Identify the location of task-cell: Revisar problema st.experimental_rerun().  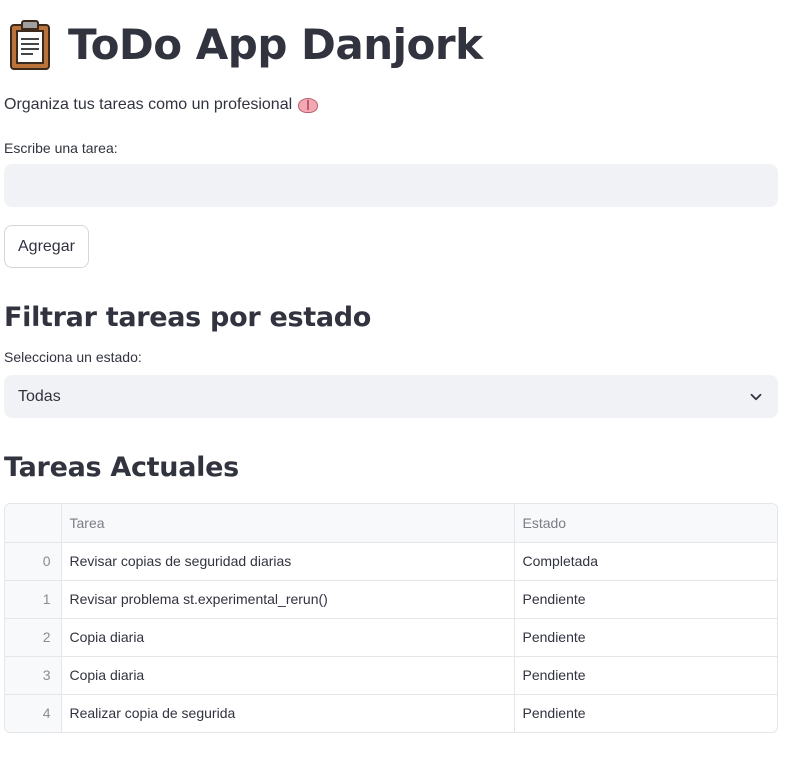
(288, 599).